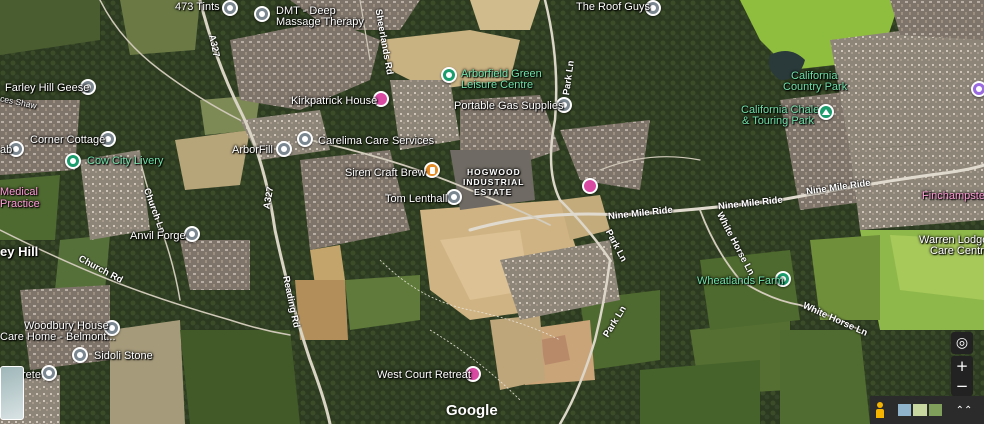 This screenshot has width=984, height=424. What do you see at coordinates (158, 236) in the screenshot?
I see `place-label-anvil-forge: Anvil Forge` at bounding box center [158, 236].